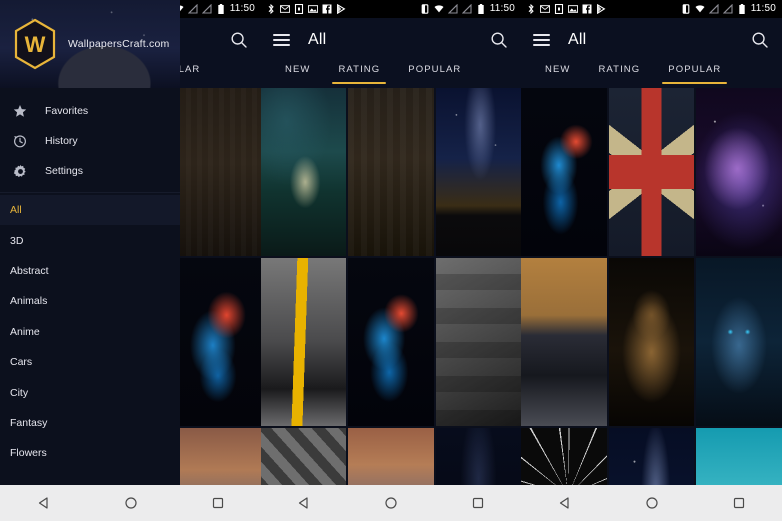 This screenshot has width=782, height=521. What do you see at coordinates (285, 9) in the screenshot?
I see `gmail-icon` at bounding box center [285, 9].